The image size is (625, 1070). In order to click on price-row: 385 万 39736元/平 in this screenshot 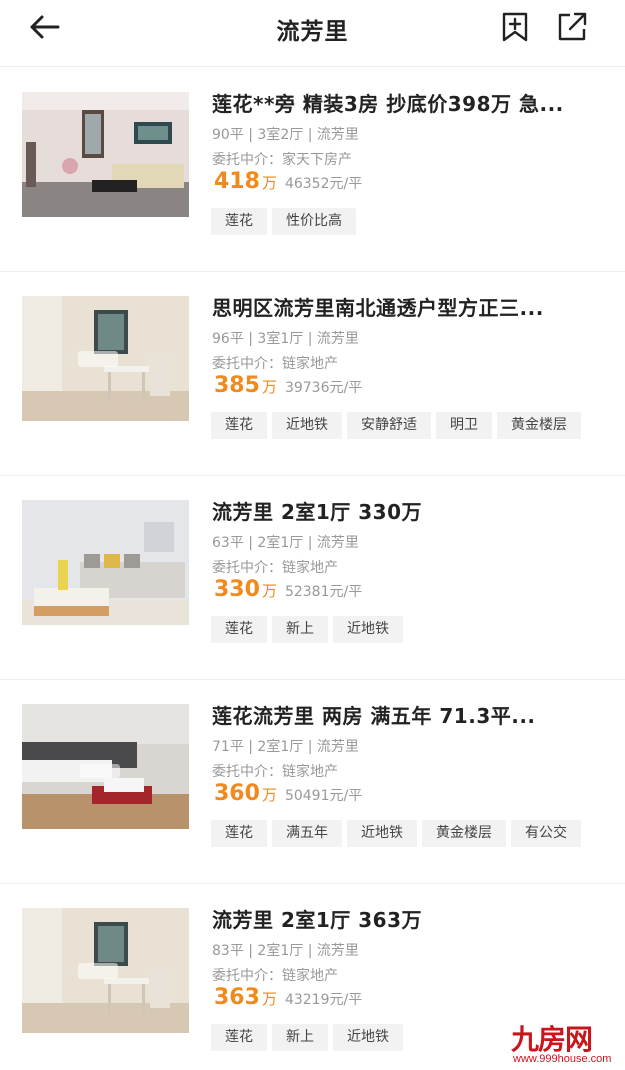, I will do `click(288, 388)`.